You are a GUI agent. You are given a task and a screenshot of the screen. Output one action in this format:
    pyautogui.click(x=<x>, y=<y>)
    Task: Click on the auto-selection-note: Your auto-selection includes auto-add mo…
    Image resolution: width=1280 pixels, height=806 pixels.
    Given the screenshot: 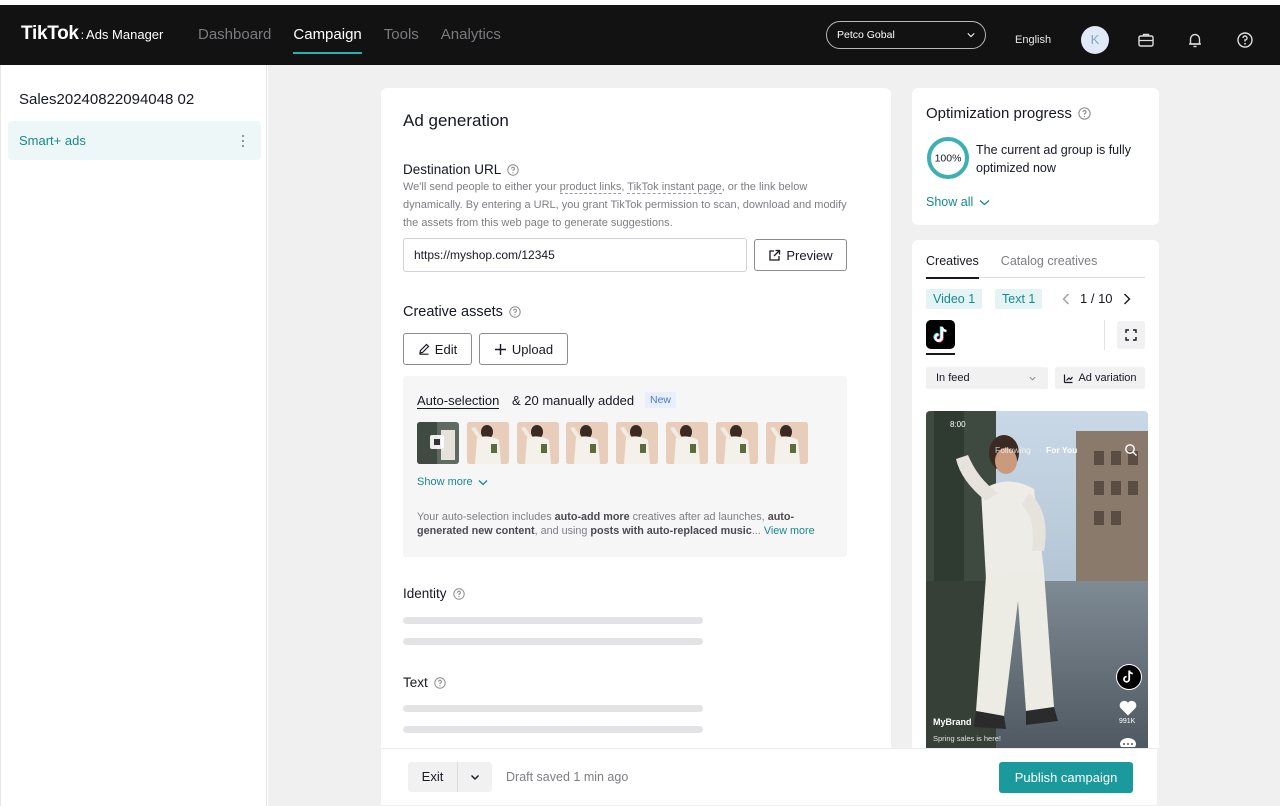 What is the action you would take?
    pyautogui.click(x=627, y=524)
    